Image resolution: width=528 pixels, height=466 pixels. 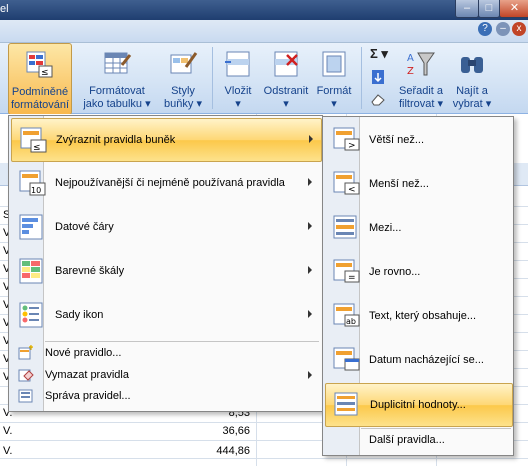 I want to click on format-icon, so click(x=334, y=64).